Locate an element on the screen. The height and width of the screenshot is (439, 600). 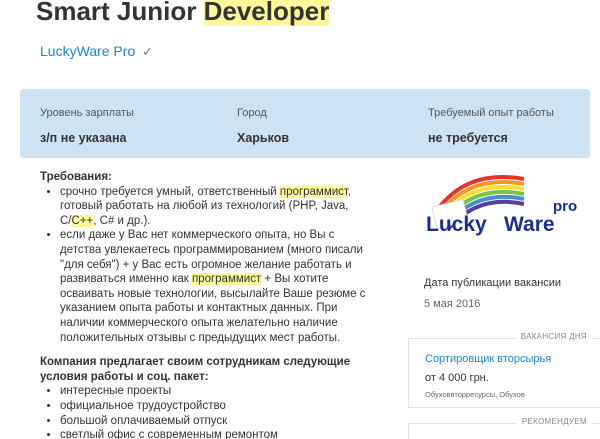
publication-date: 5 мая 2016 is located at coordinates (452, 304).